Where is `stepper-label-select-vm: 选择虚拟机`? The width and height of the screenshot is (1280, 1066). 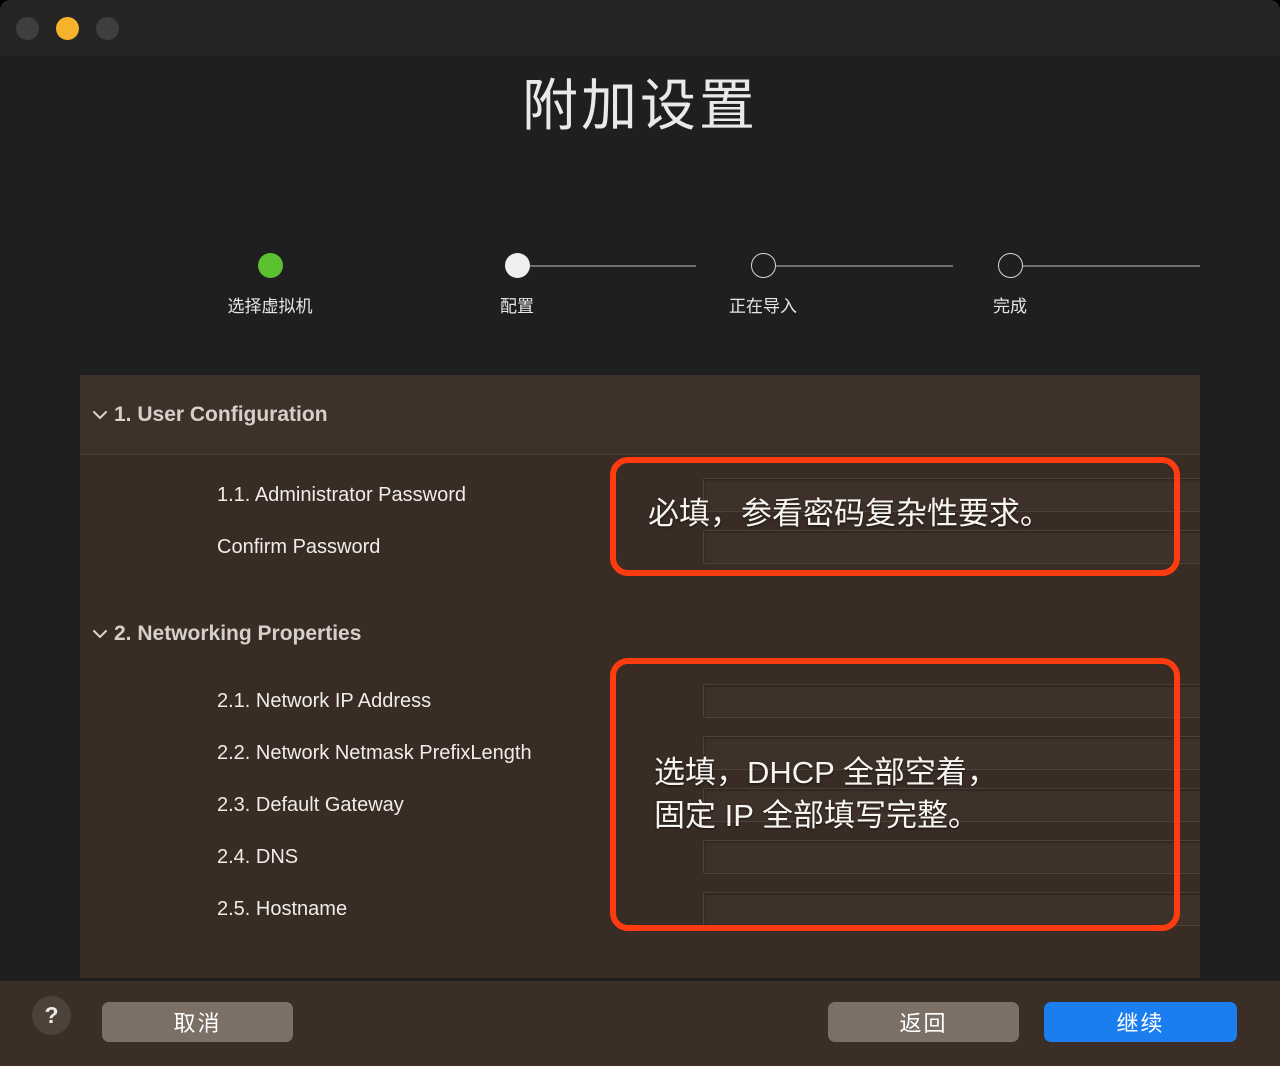
stepper-label-select-vm: 选择虚拟机 is located at coordinates (270, 306).